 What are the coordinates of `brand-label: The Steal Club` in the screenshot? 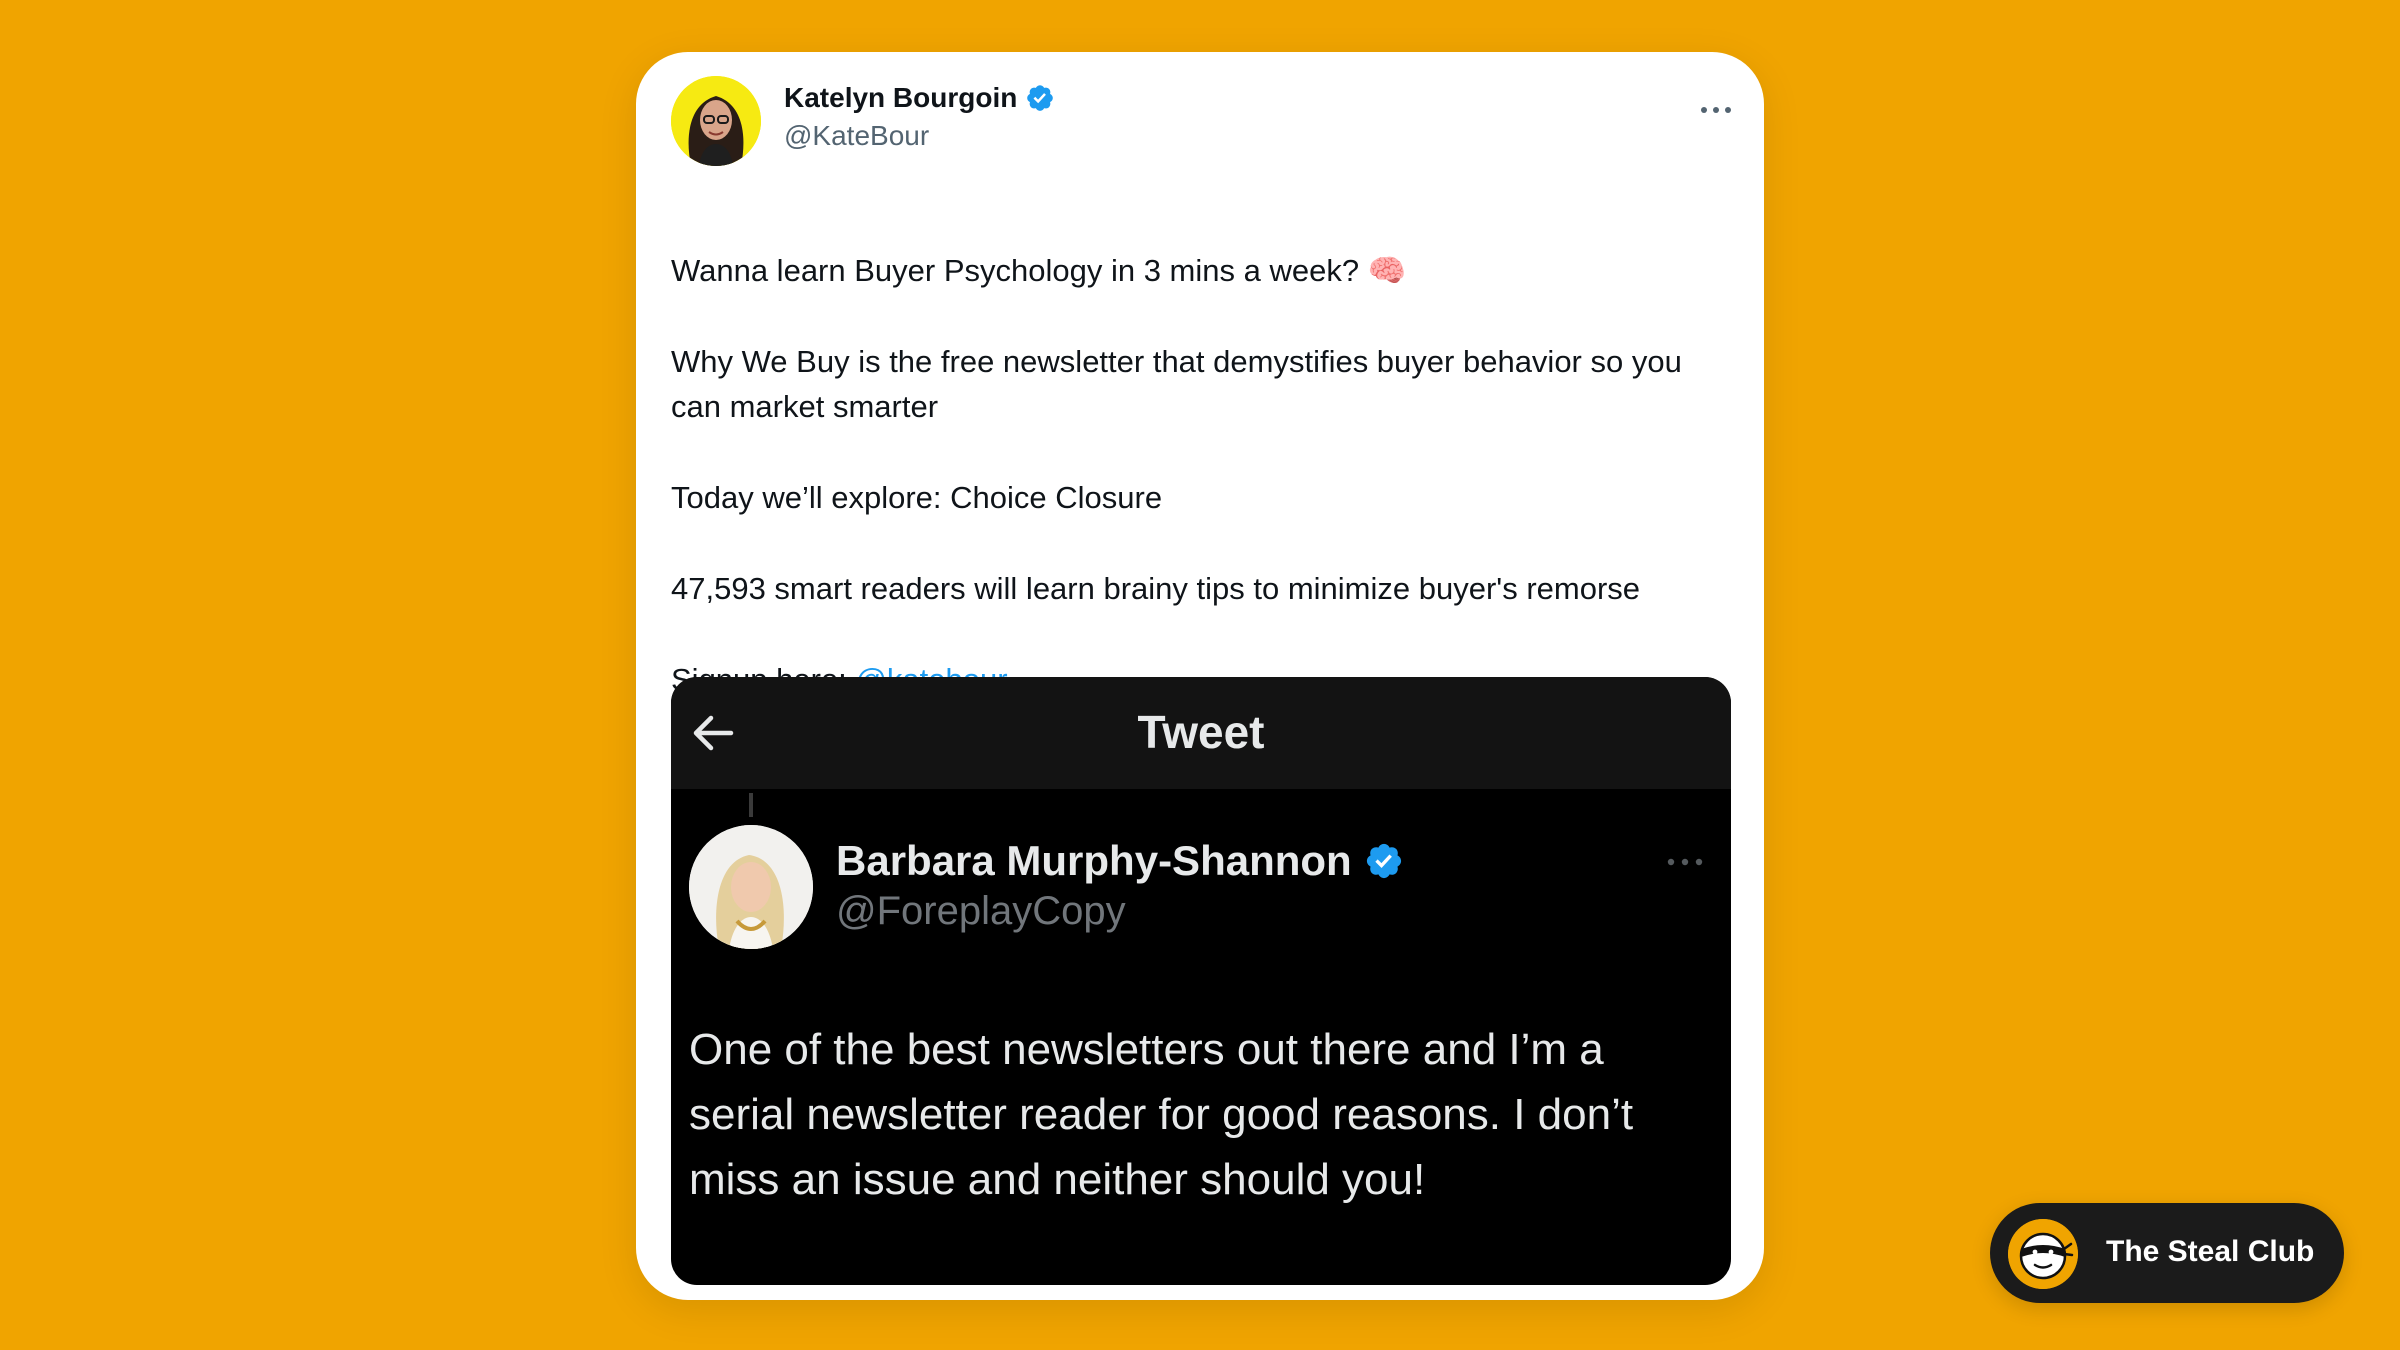 It's located at (2210, 1251).